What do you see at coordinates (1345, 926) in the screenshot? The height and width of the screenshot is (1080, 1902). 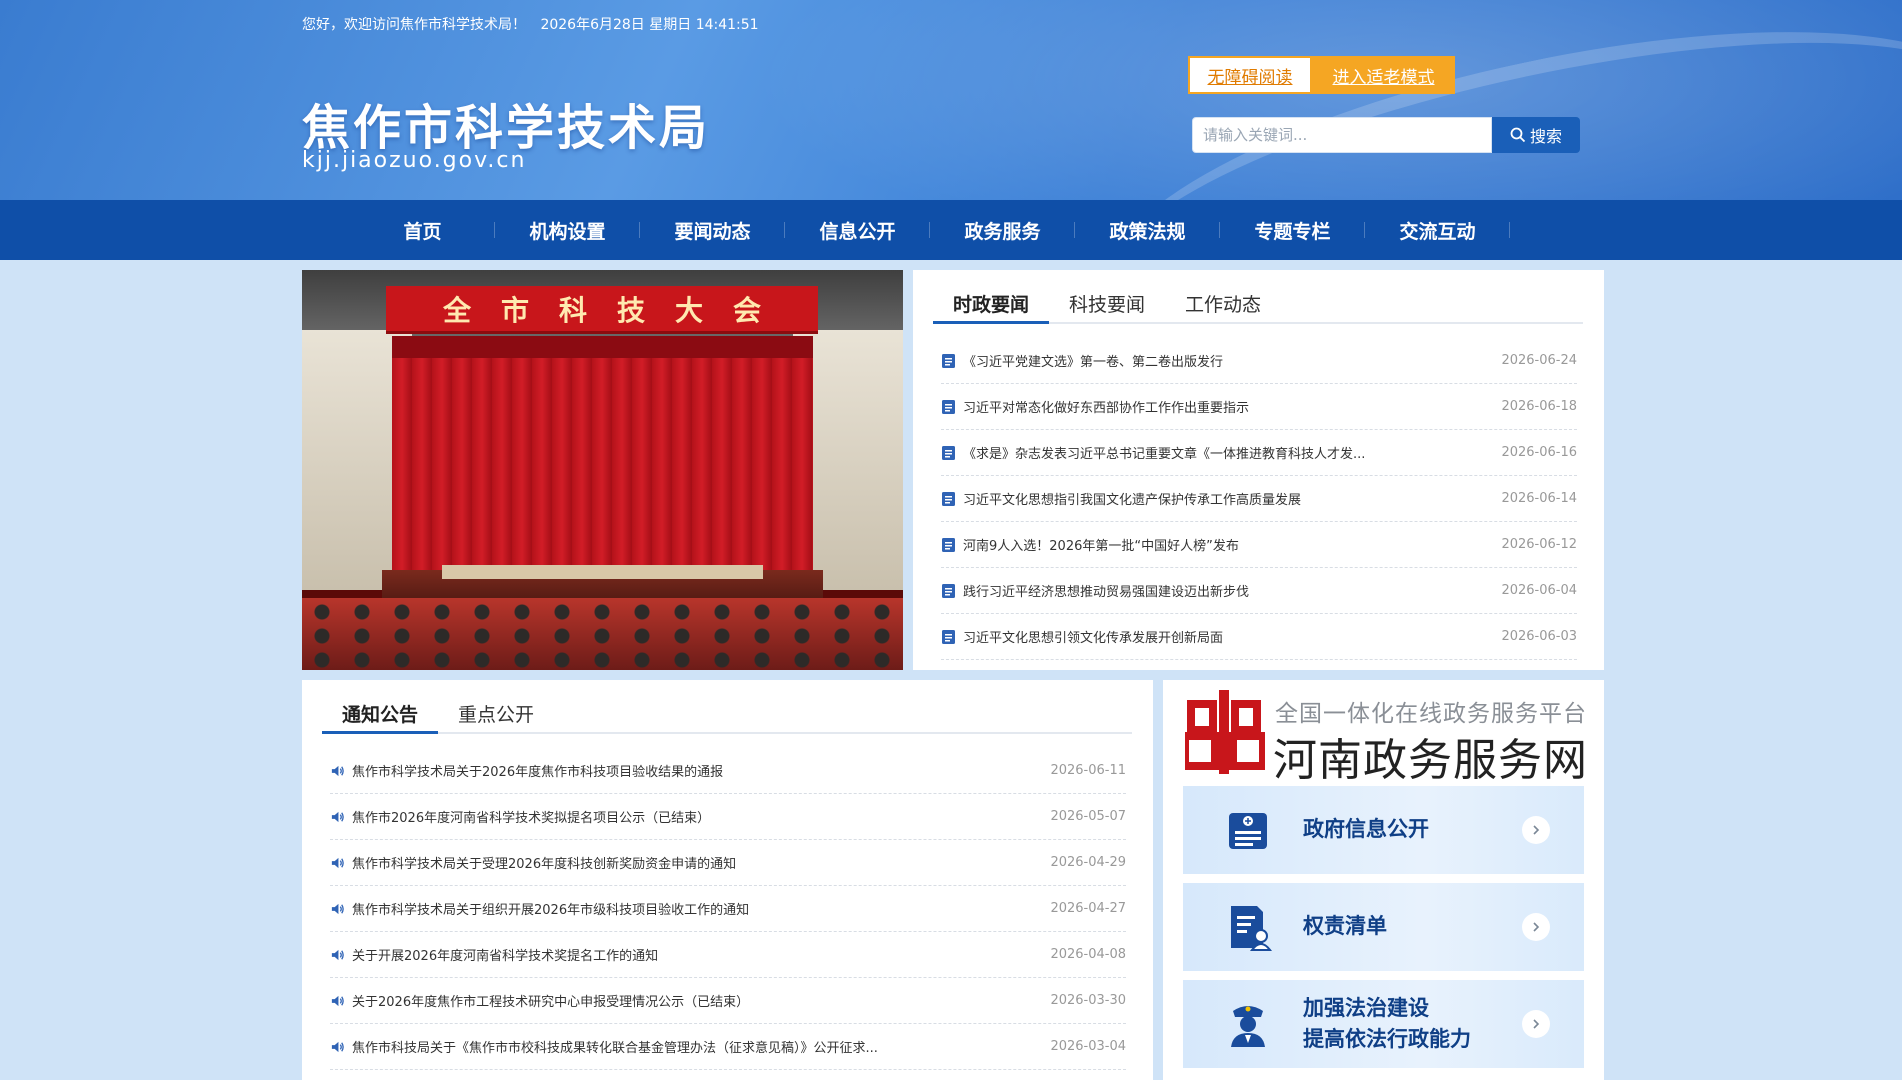 I see `card-label: 权责清单` at bounding box center [1345, 926].